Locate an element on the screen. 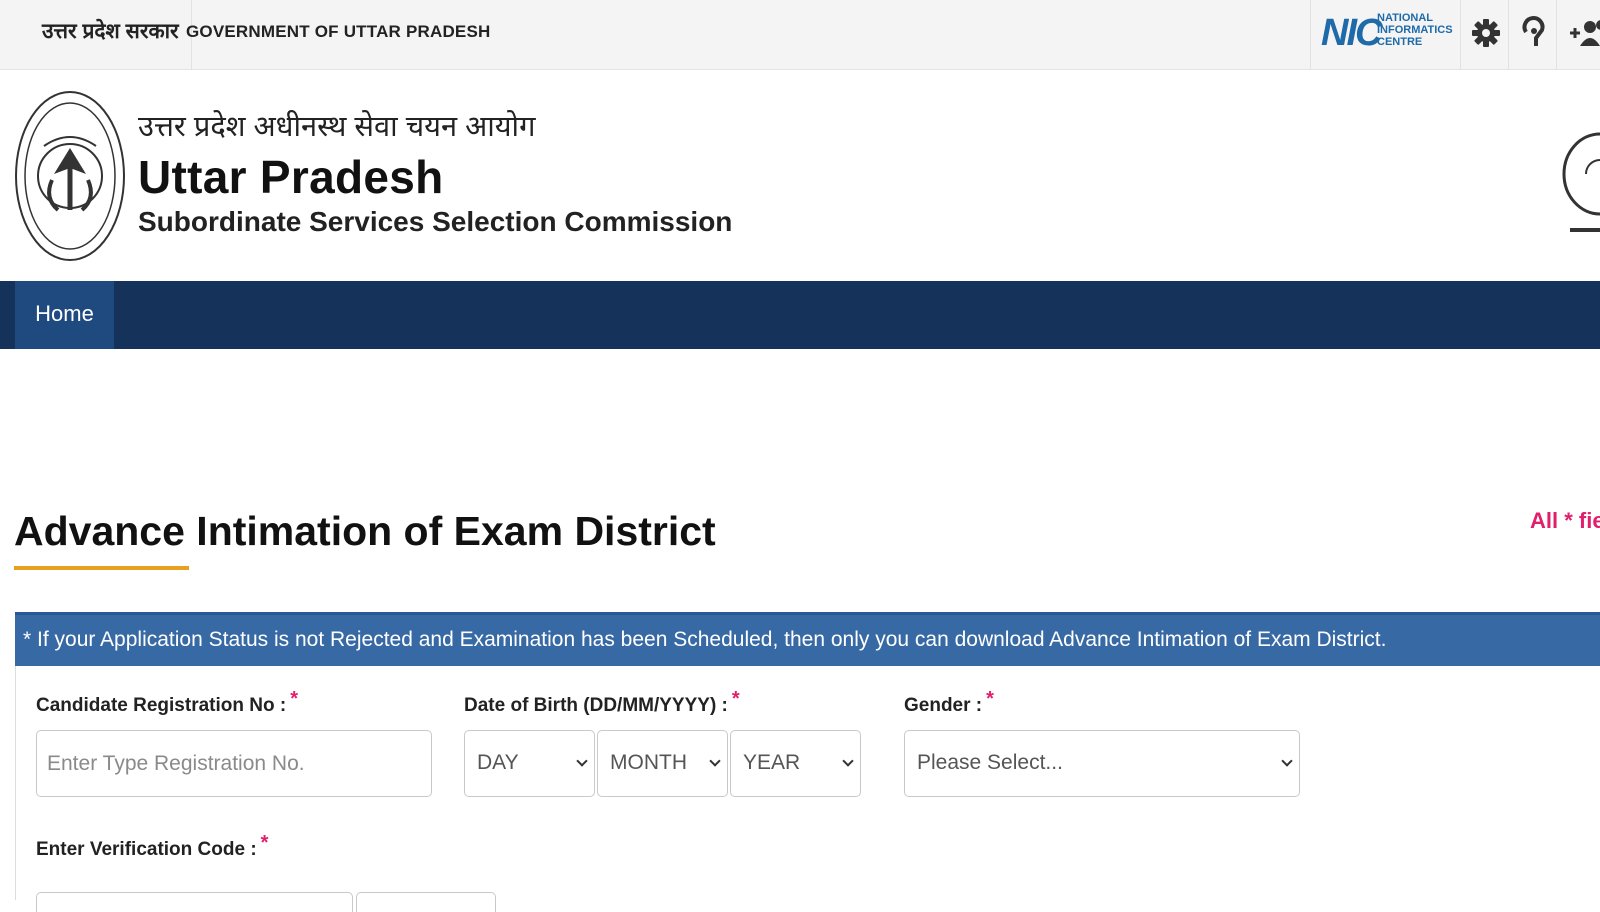 The image size is (1600, 912). user-add-icon is located at coordinates (1585, 33).